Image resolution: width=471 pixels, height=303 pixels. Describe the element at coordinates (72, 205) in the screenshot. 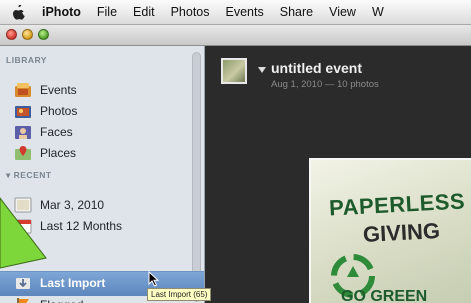

I see `sidebar-item-mar-3-2010: Mar 3, 2010` at that location.